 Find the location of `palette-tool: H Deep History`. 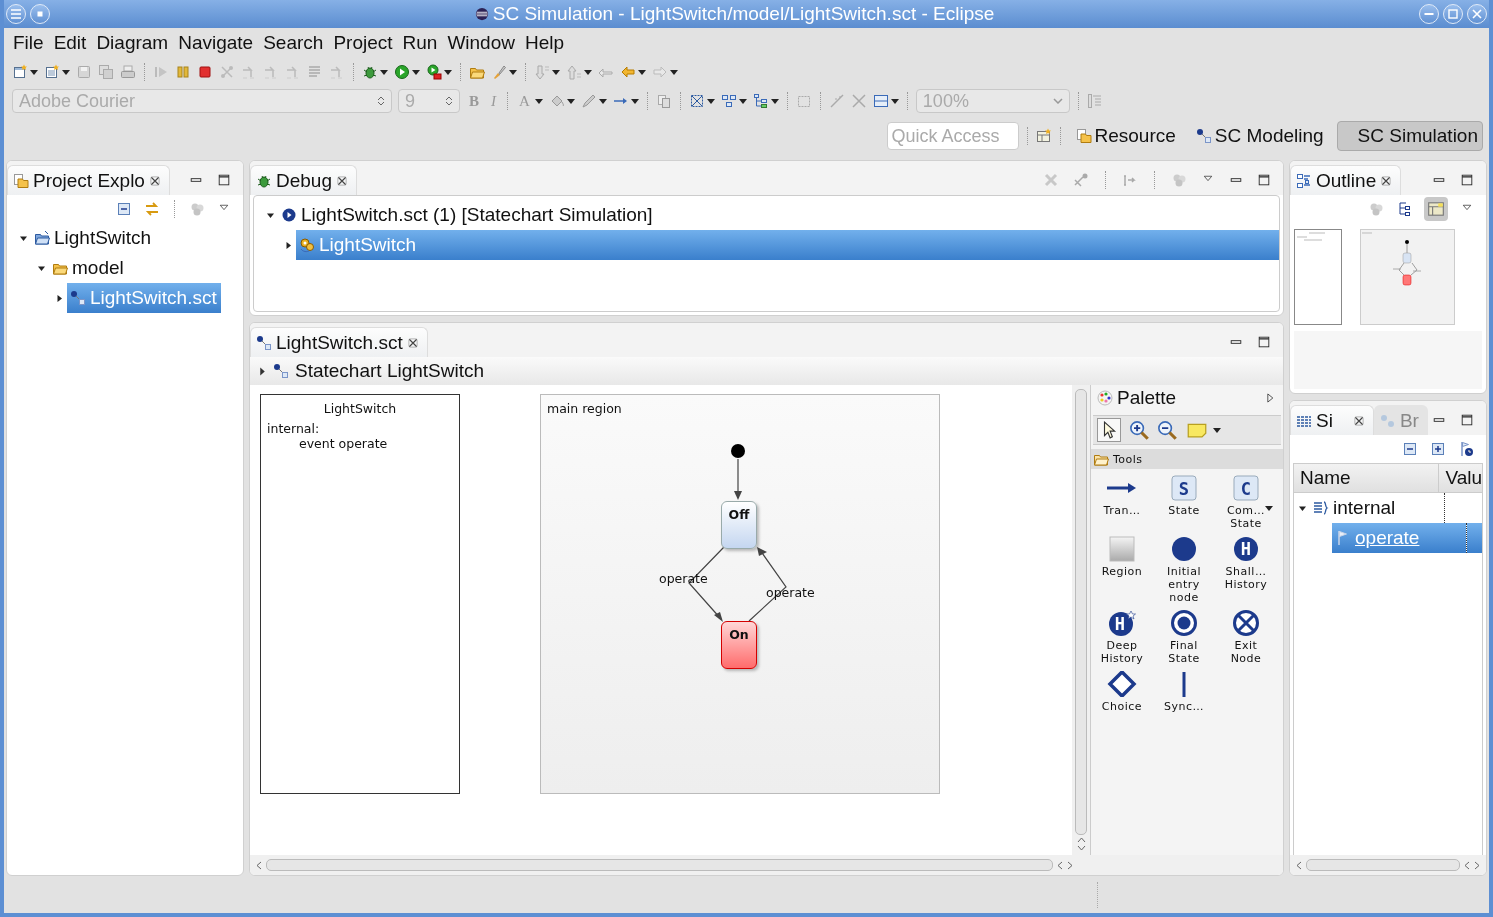

palette-tool: H Deep History is located at coordinates (1122, 637).